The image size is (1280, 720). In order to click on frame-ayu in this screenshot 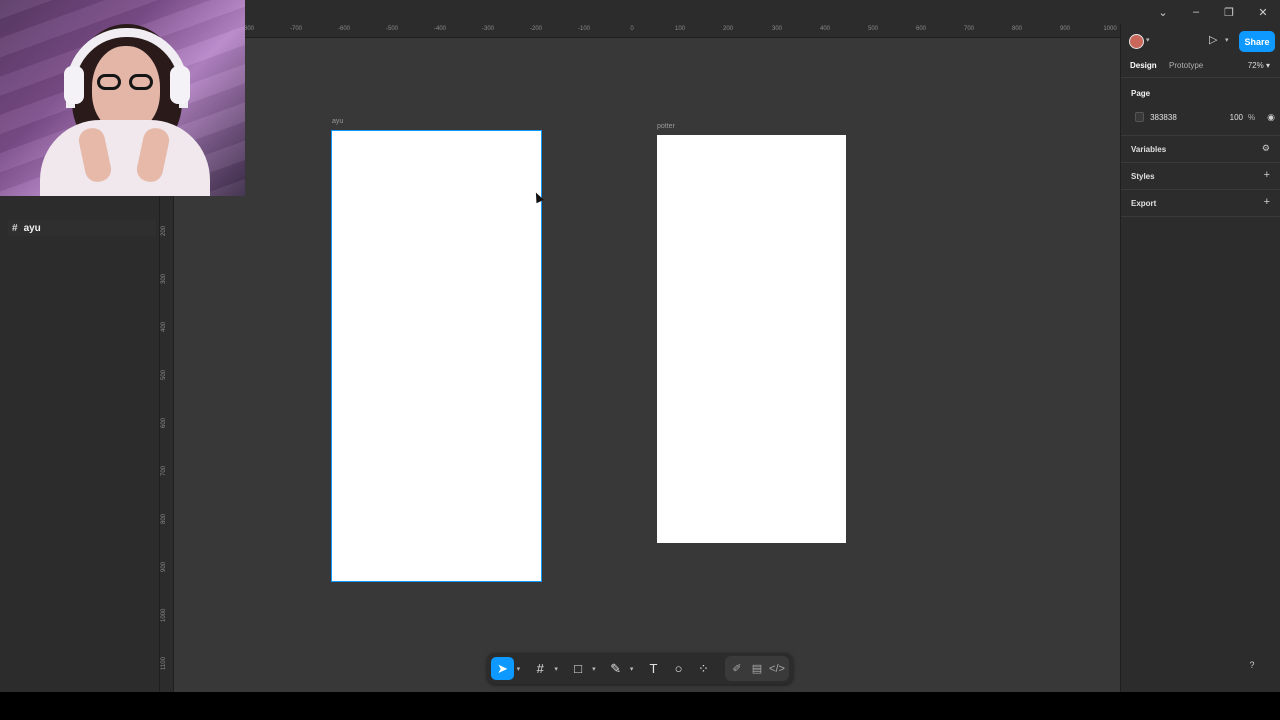, I will do `click(436, 356)`.